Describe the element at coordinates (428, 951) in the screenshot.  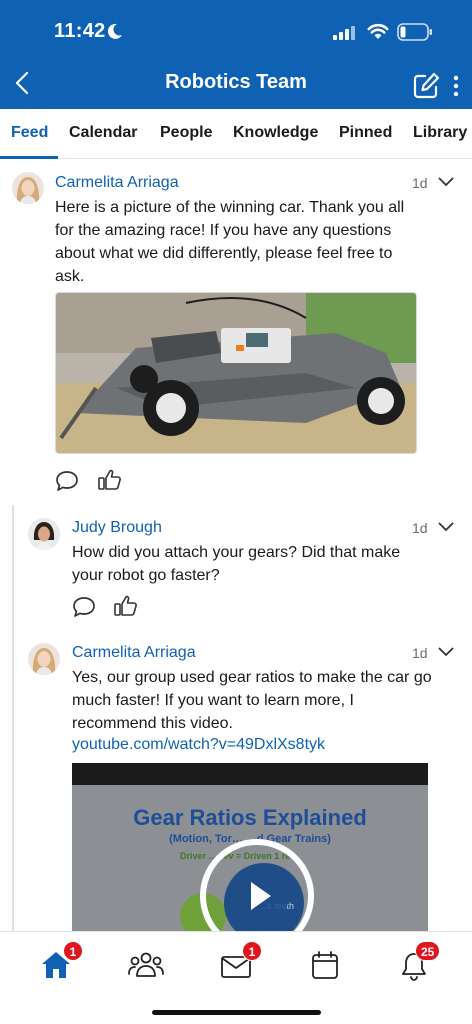
I see `notifications-badge: 25` at that location.